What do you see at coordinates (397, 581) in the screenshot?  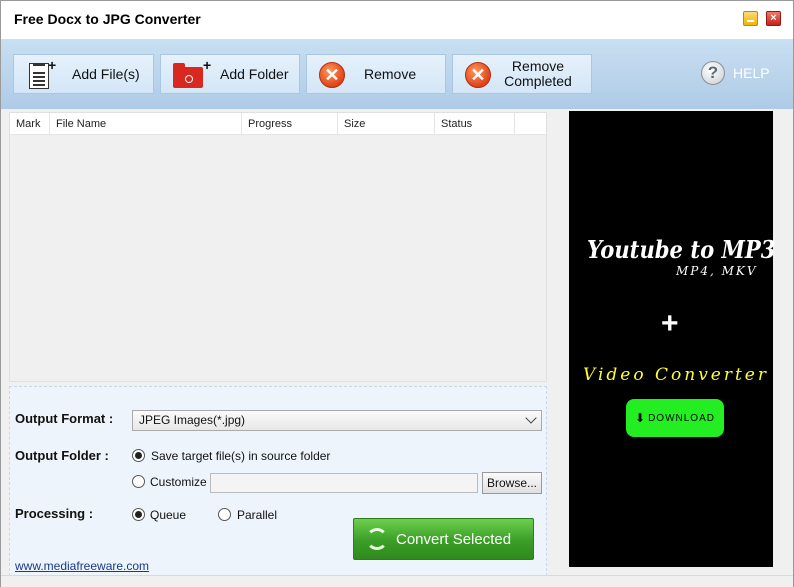 I see `status-bar` at bounding box center [397, 581].